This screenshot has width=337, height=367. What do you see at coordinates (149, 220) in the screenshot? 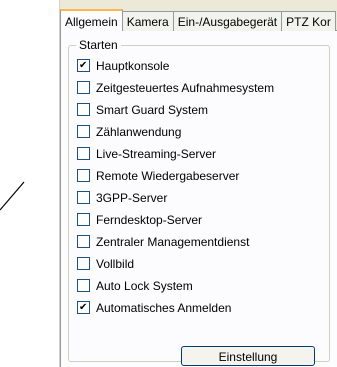
I see `option-label: Ferndesktop-Server` at bounding box center [149, 220].